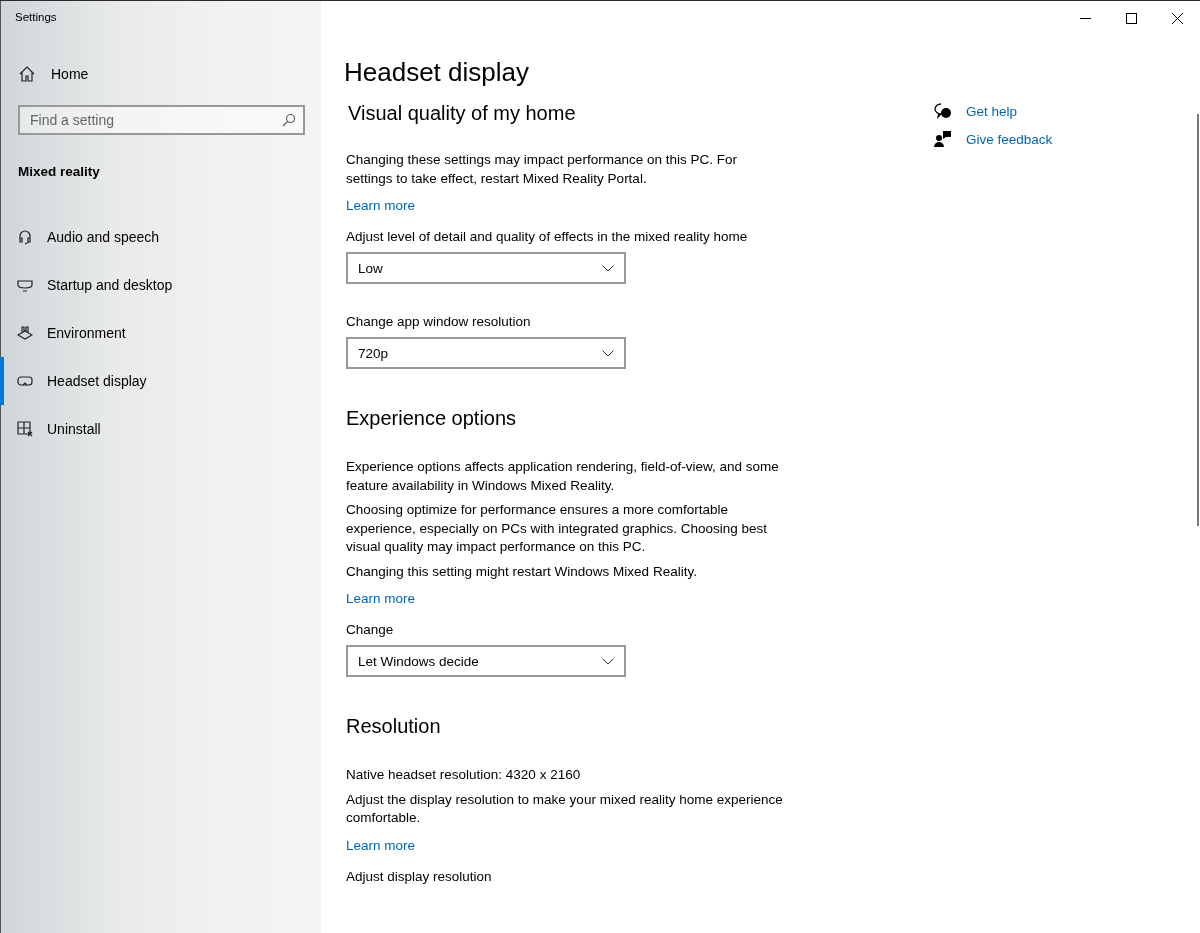 This screenshot has height=933, width=1200. What do you see at coordinates (437, 72) in the screenshot?
I see `page-title: Headset display` at bounding box center [437, 72].